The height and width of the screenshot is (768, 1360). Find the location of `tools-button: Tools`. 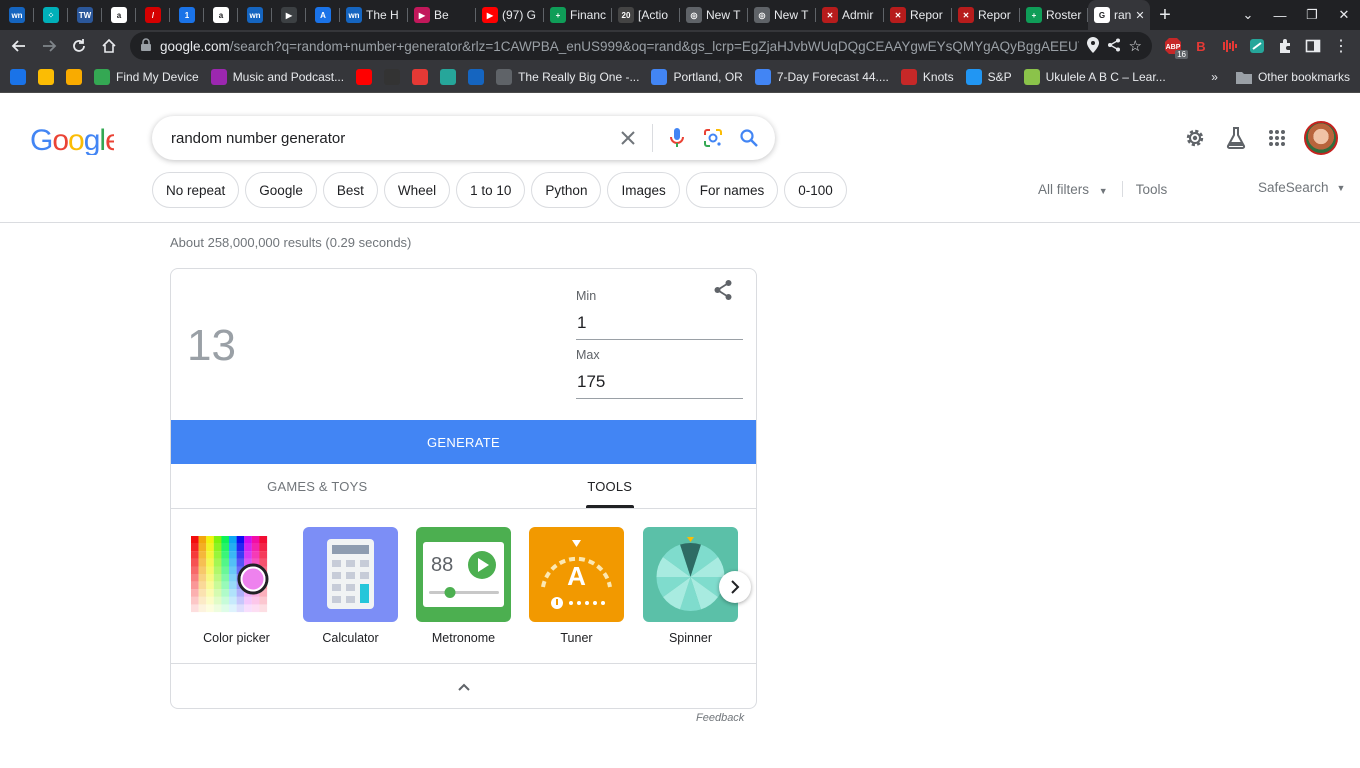

tools-button: Tools is located at coordinates (1152, 189).